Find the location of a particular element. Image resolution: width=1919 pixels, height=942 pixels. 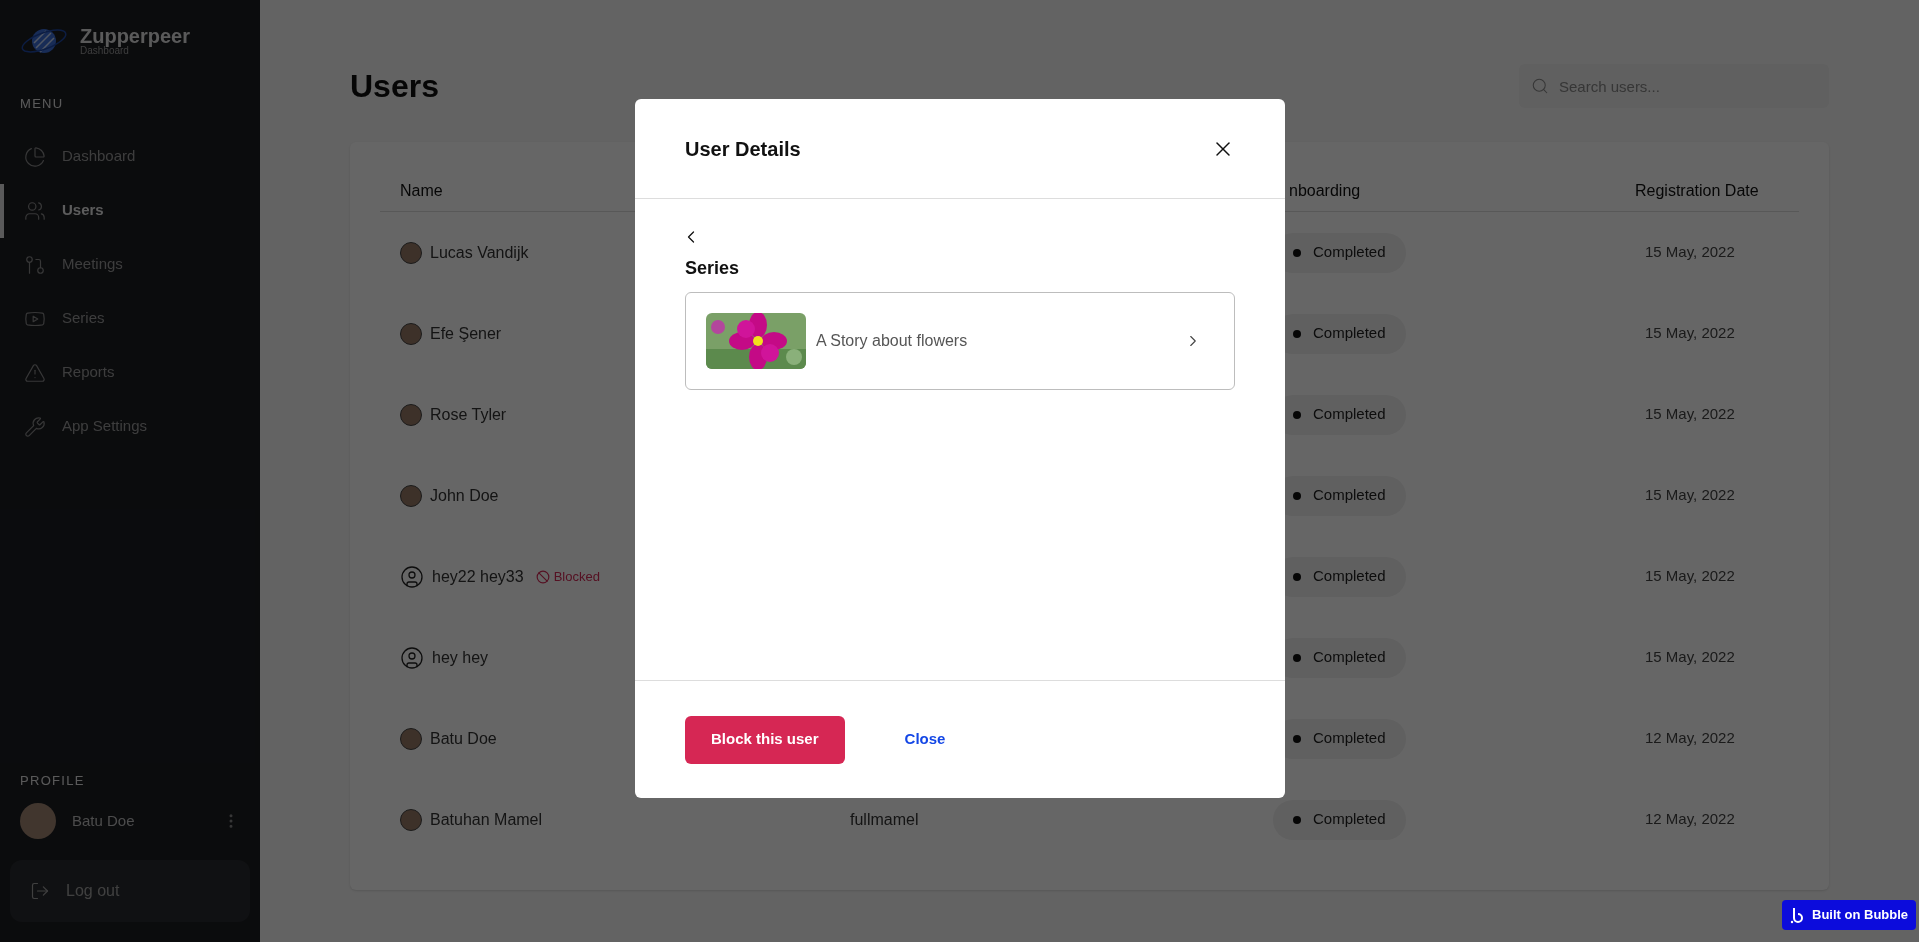

username-cell: fullmamel is located at coordinates (884, 819).